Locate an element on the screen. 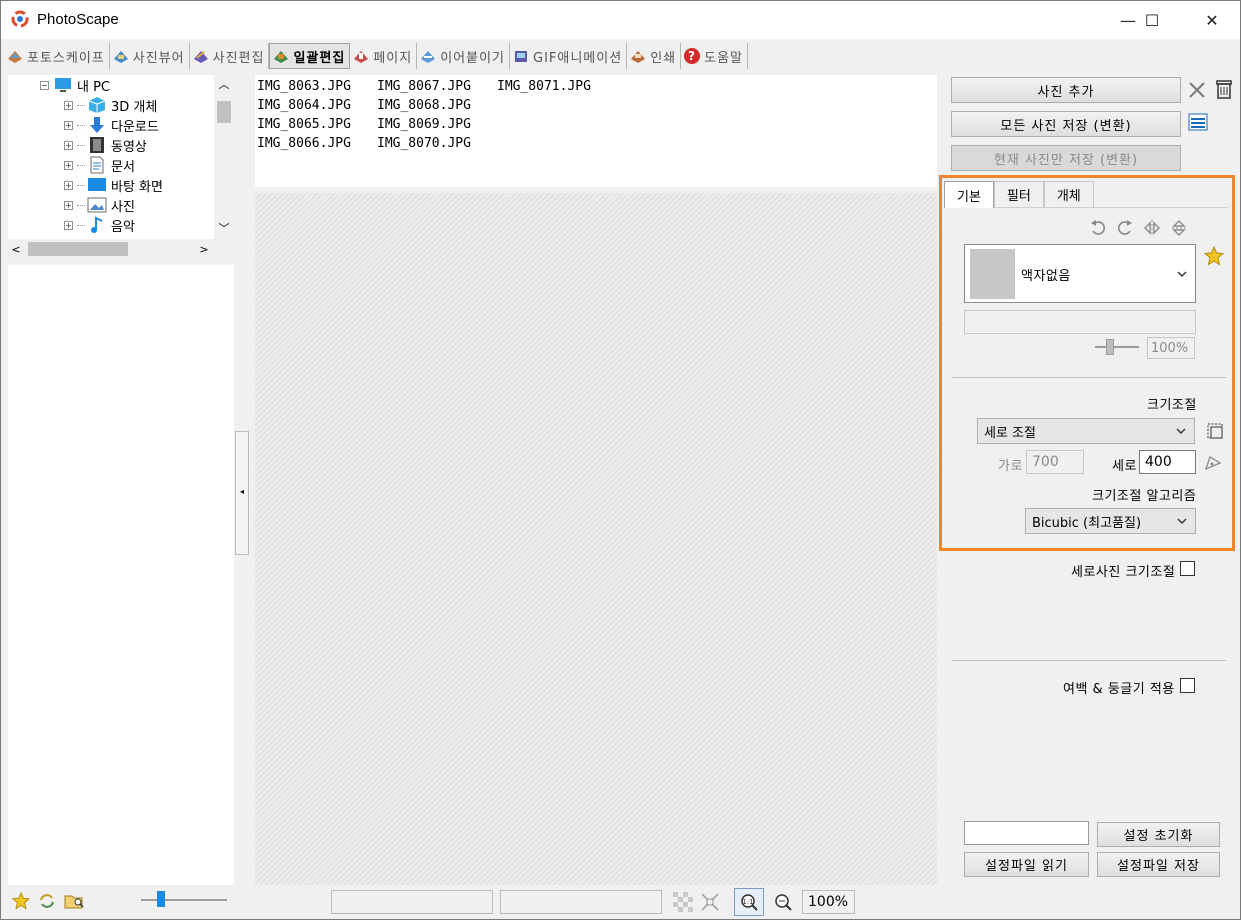 This screenshot has height=920, width=1241. tree-item: + 문서 is located at coordinates (99, 165).